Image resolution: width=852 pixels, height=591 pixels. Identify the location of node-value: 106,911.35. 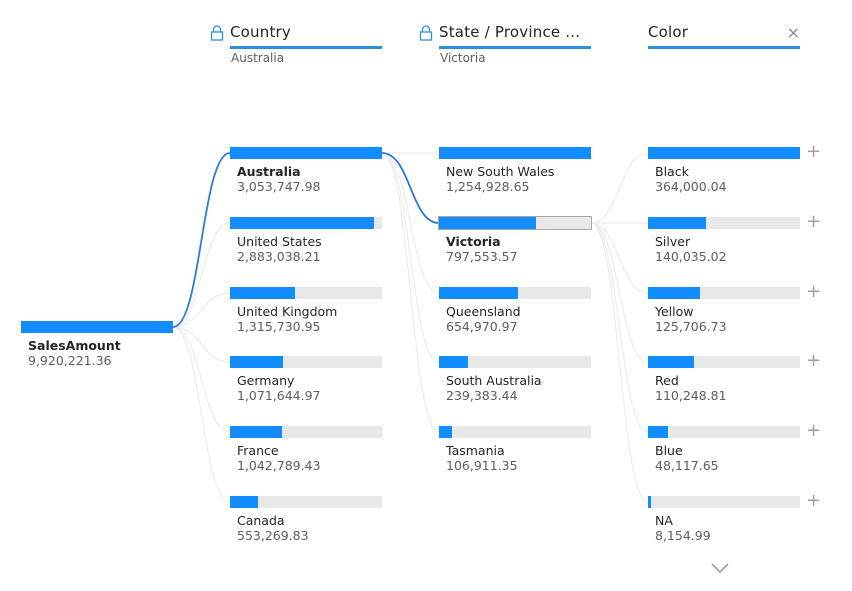
(482, 465).